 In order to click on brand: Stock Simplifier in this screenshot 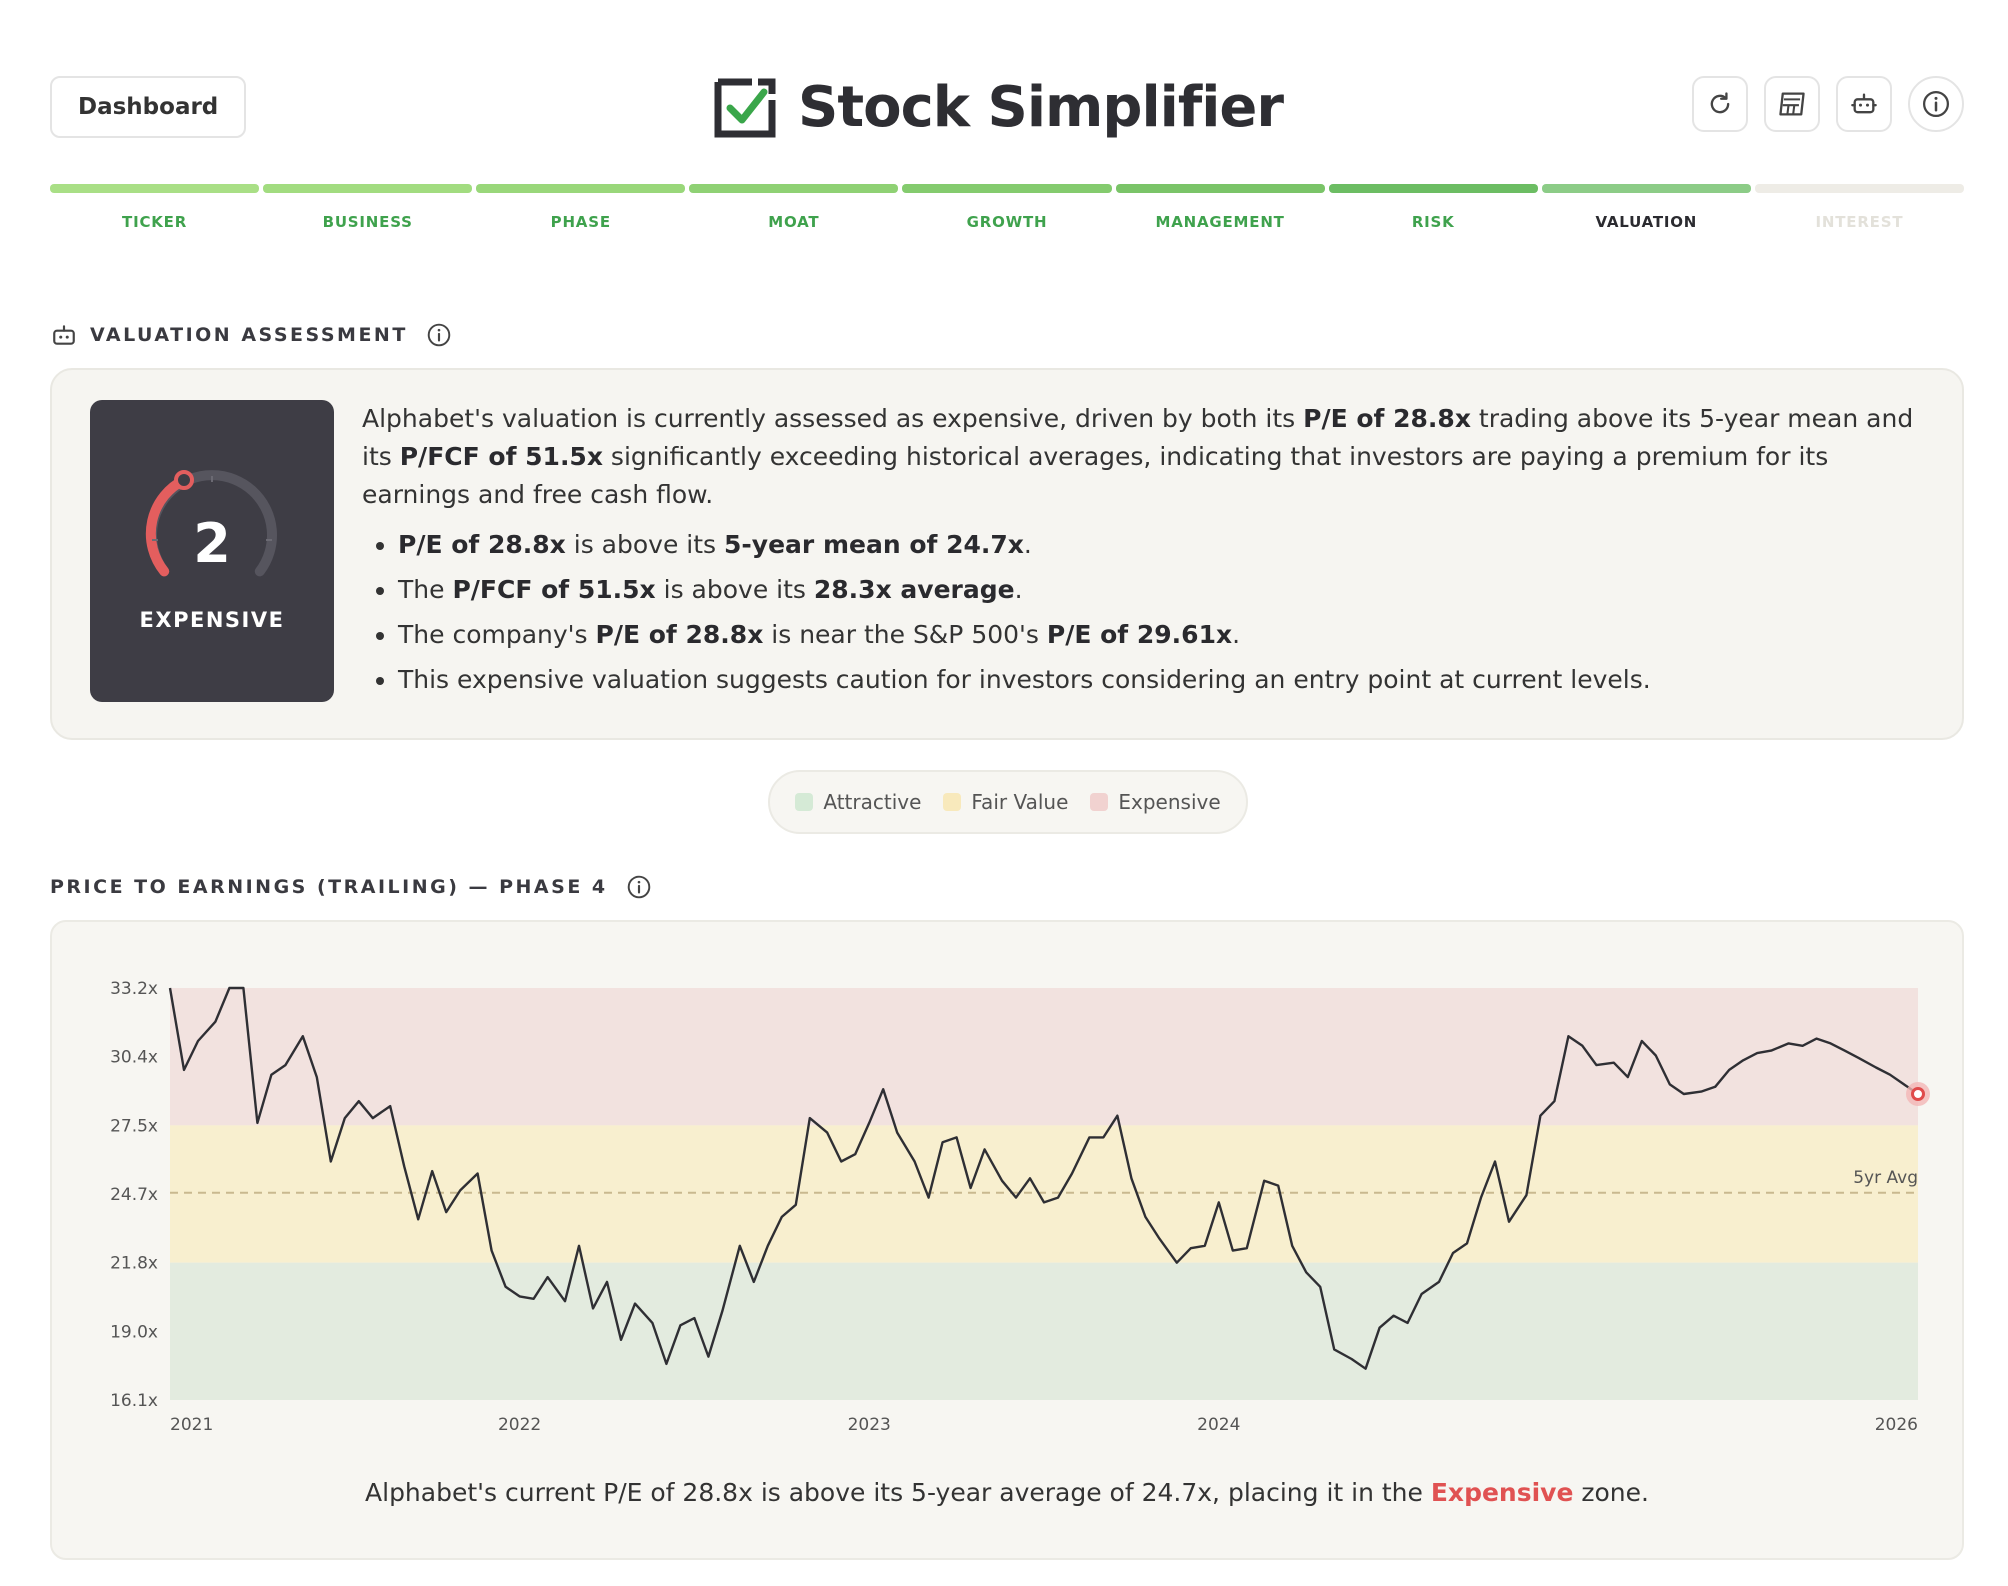, I will do `click(998, 107)`.